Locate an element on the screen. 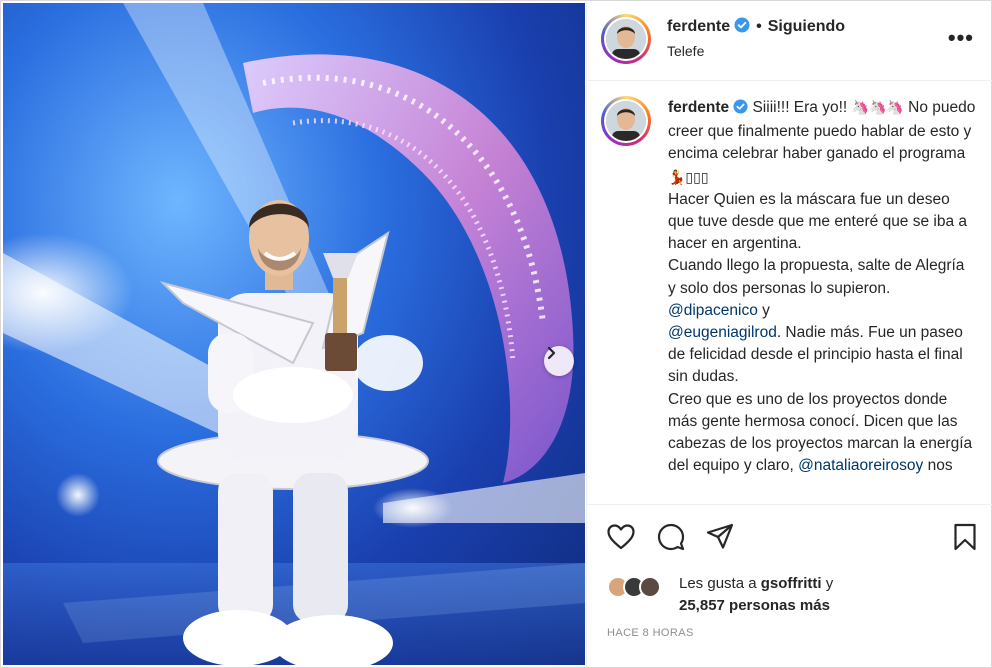 The height and width of the screenshot is (668, 992). heart-icon is located at coordinates (621, 537).